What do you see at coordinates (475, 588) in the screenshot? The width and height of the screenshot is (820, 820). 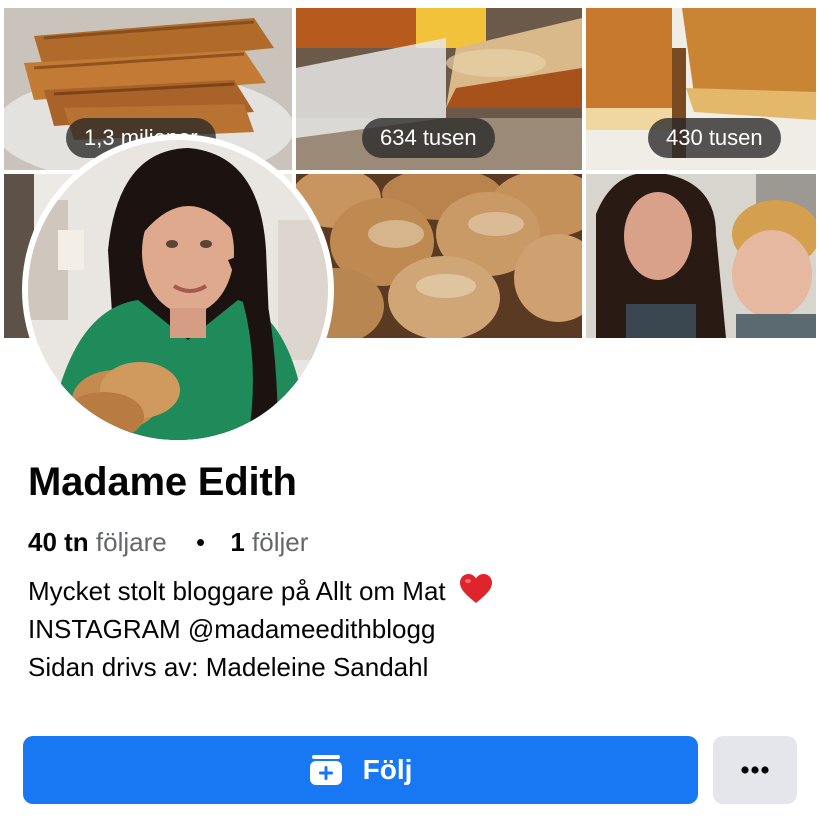 I see `heart-emoji-icon` at bounding box center [475, 588].